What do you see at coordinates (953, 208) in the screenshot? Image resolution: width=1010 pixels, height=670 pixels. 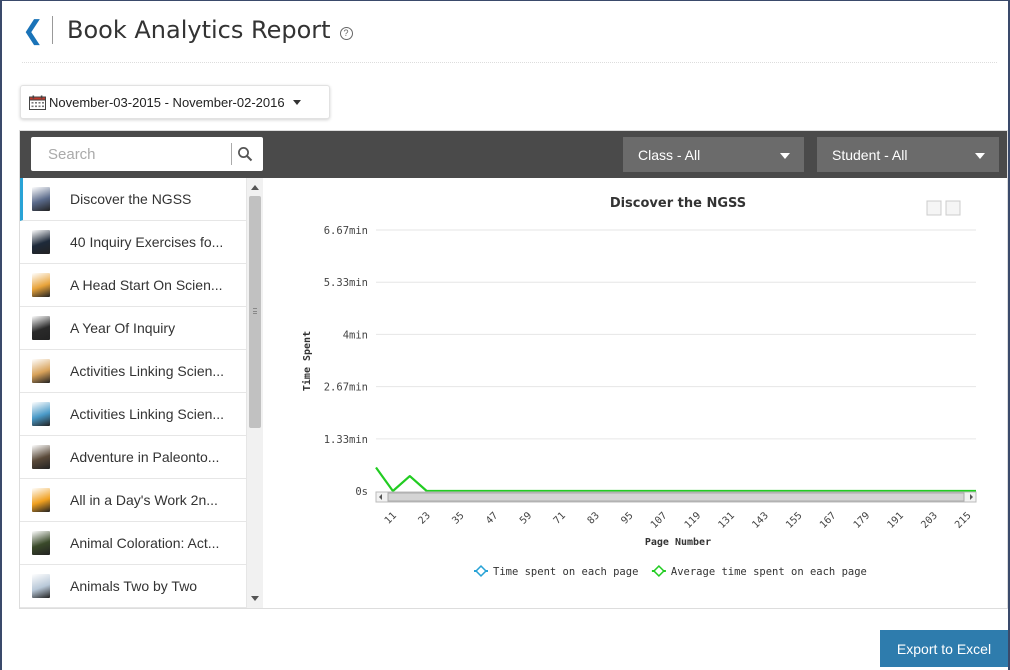 I see `zoom-reset-icon` at bounding box center [953, 208].